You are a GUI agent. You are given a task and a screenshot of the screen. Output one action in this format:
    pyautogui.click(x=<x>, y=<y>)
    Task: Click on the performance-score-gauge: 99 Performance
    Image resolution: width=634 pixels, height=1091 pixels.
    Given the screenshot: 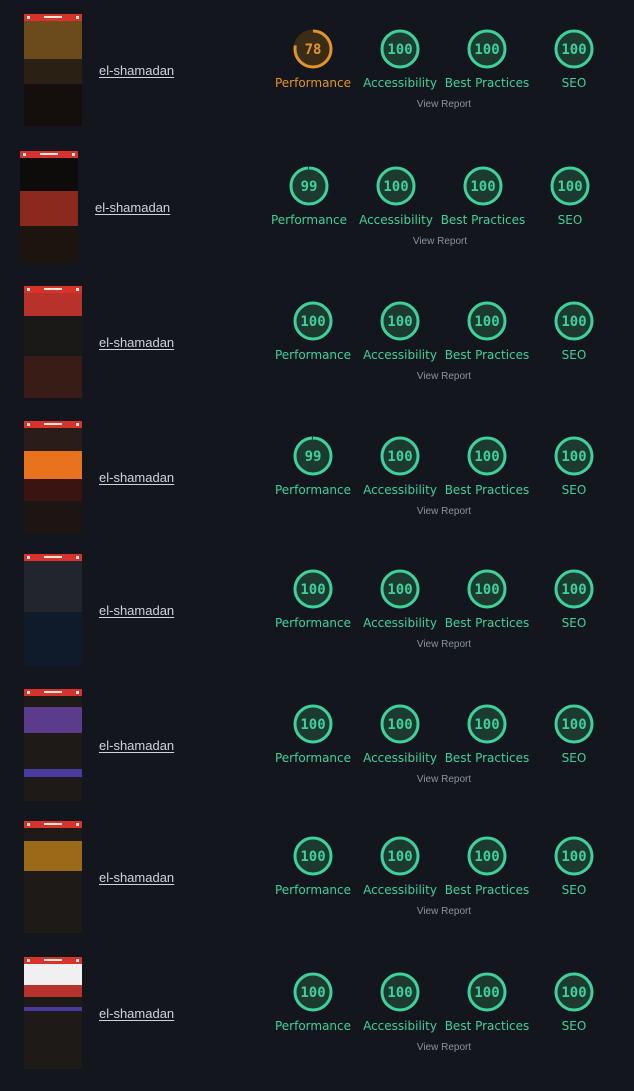 What is the action you would take?
    pyautogui.click(x=313, y=466)
    